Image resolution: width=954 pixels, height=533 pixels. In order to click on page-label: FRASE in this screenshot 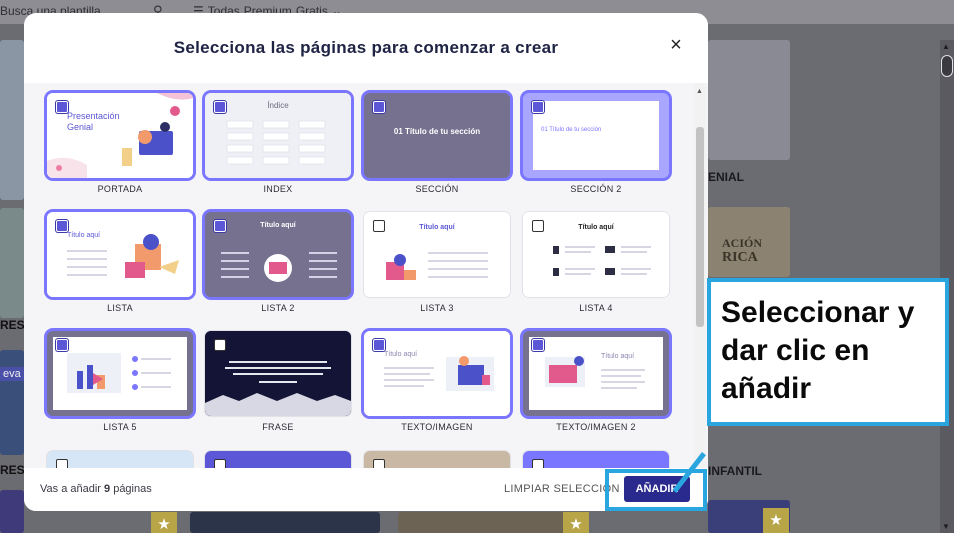, I will do `click(278, 427)`.